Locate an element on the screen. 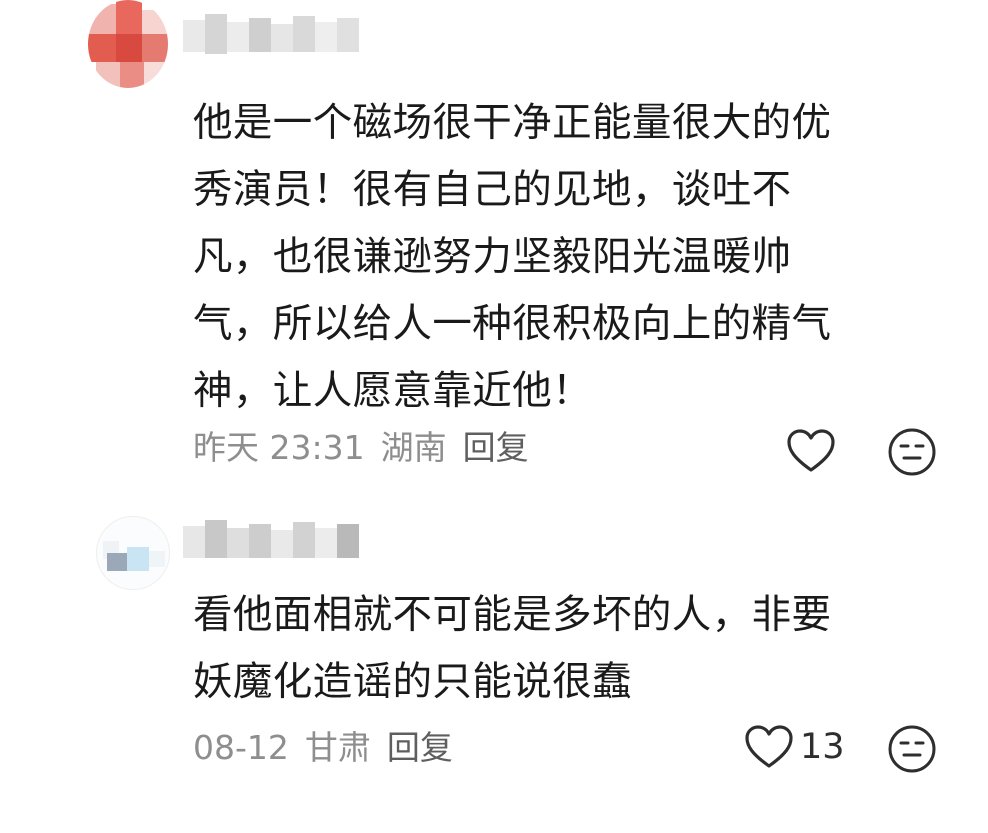 The width and height of the screenshot is (988, 833). comment-location: 甘肃 is located at coordinates (337, 747).